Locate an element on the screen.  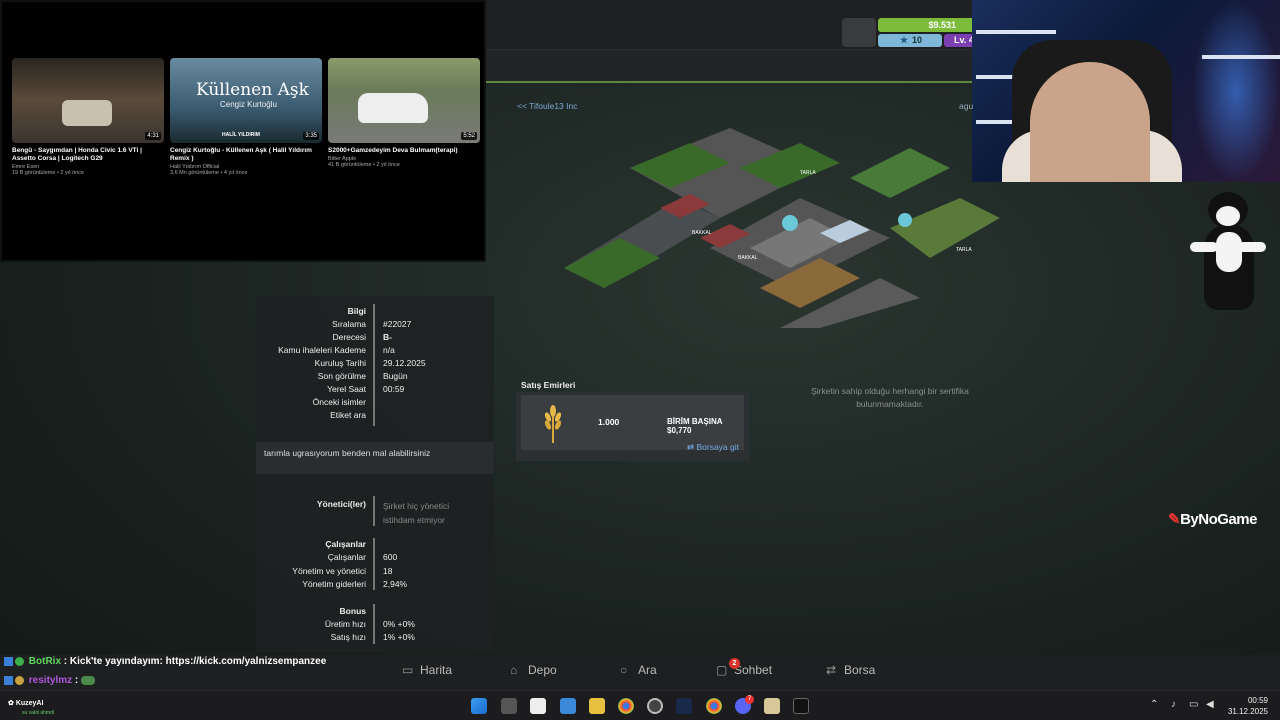
star-icon: ★ is located at coordinates (904, 40).